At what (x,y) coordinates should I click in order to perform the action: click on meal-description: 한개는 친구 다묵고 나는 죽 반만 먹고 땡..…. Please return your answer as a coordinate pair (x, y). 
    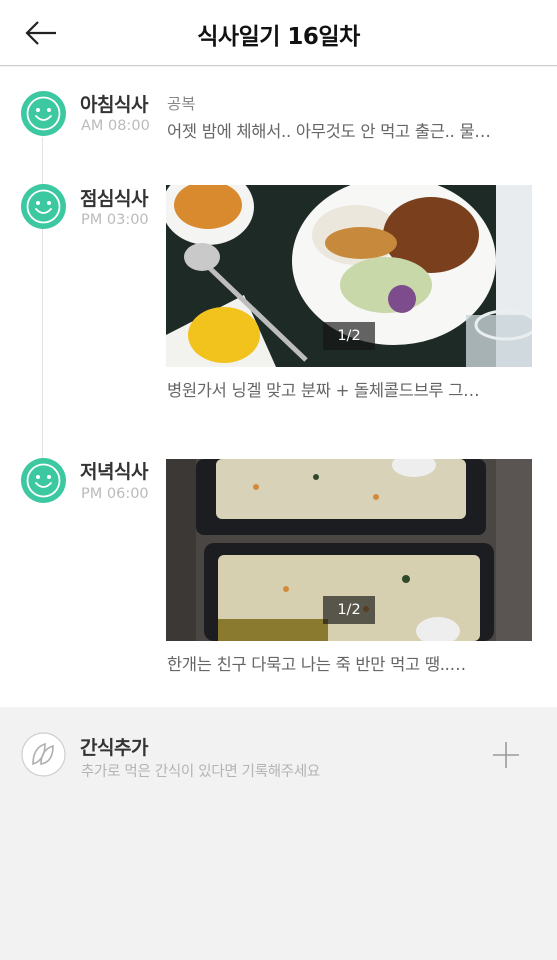
    Looking at the image, I should click on (316, 664).